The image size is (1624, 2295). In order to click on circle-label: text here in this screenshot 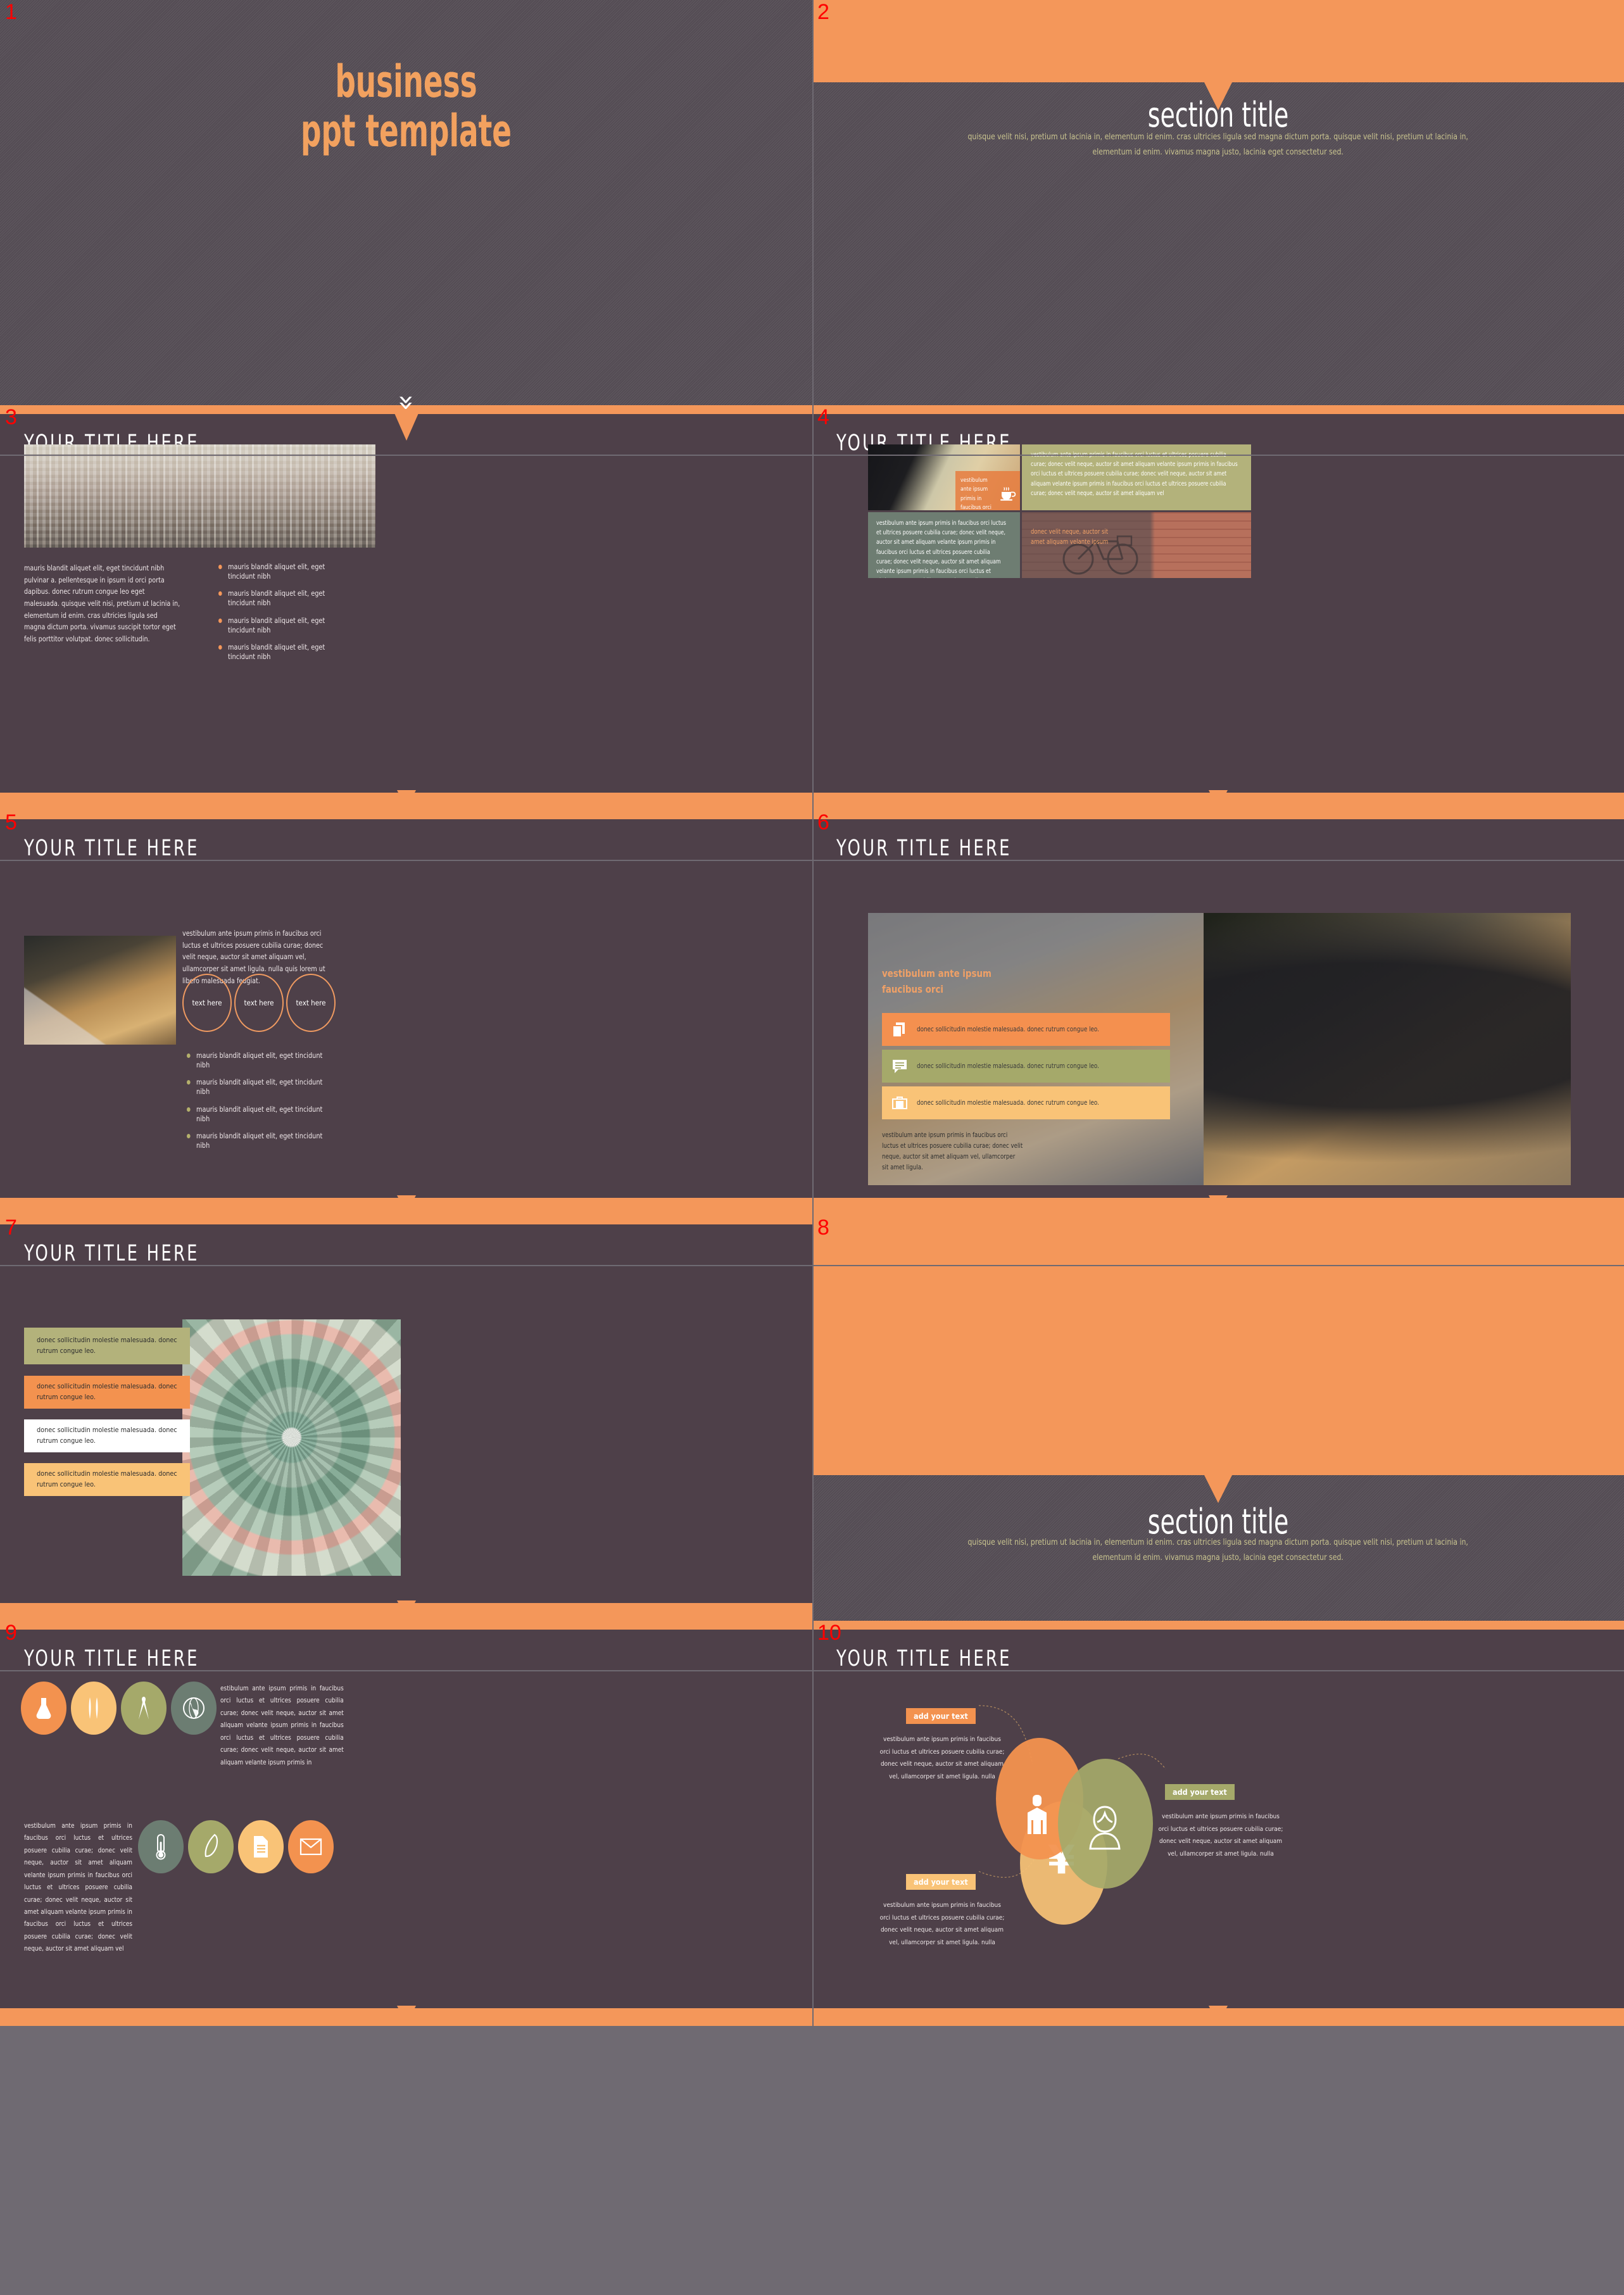, I will do `click(259, 1002)`.